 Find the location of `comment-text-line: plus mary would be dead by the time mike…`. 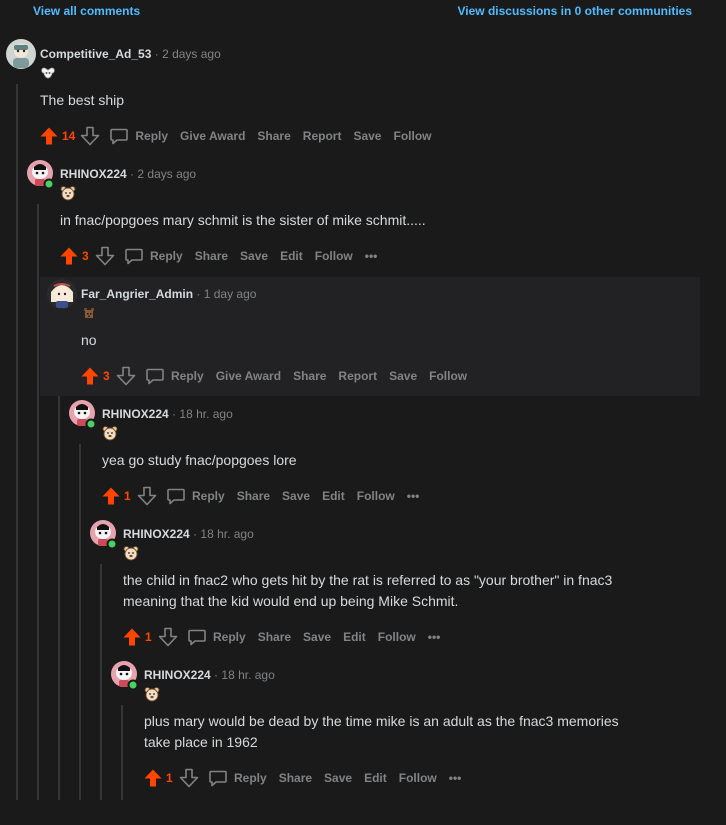

comment-text-line: plus mary would be dead by the time mike… is located at coordinates (381, 721).